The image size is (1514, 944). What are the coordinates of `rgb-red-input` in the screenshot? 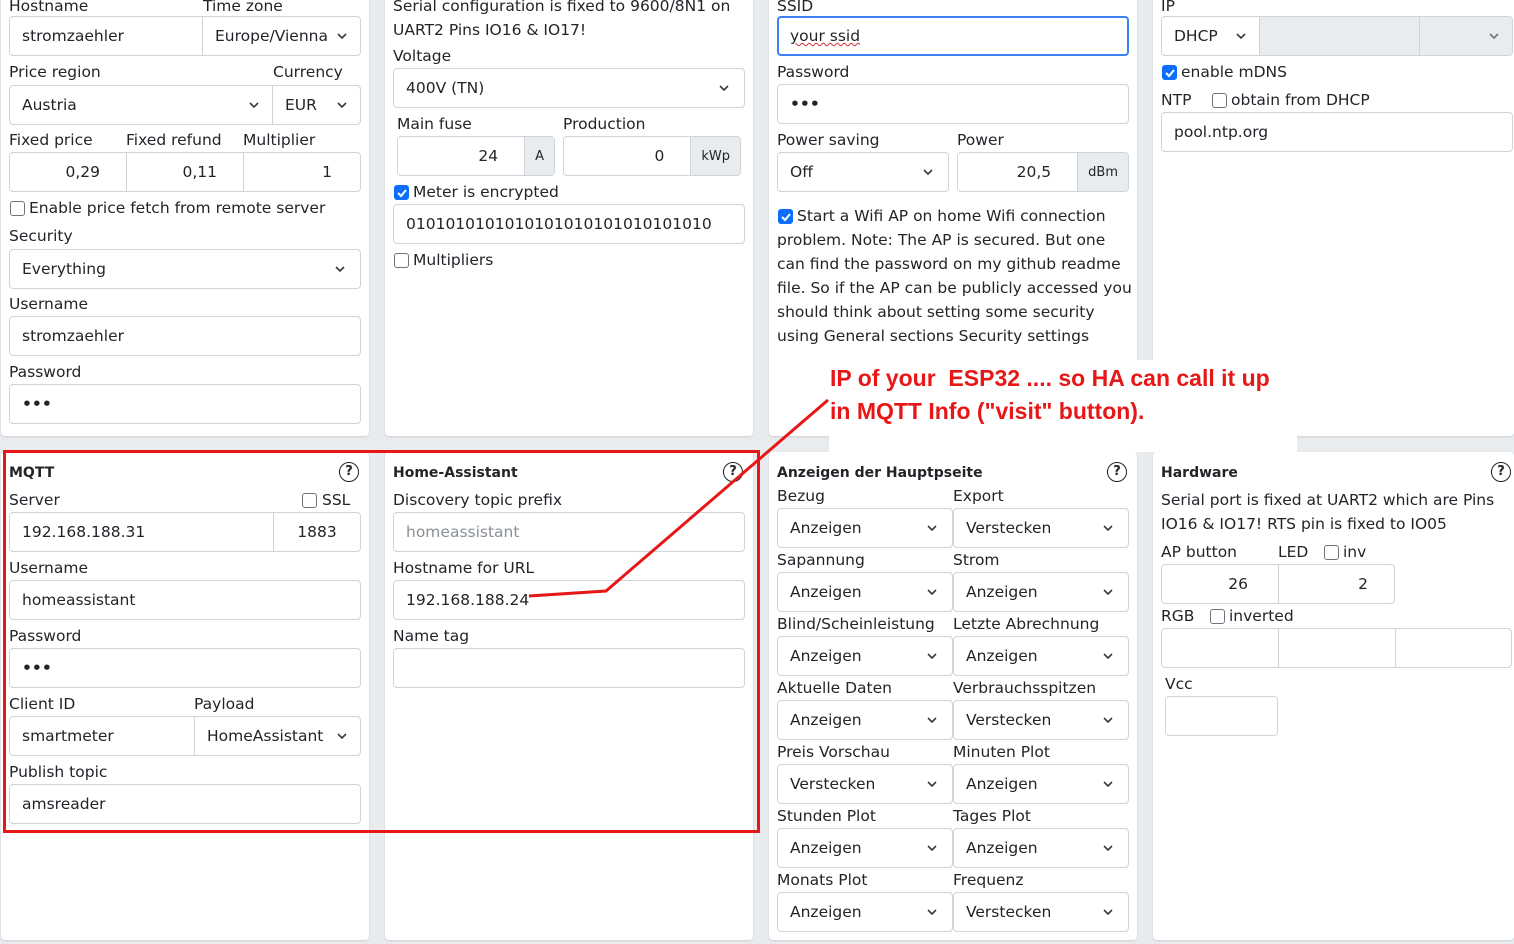 It's located at (1220, 648).